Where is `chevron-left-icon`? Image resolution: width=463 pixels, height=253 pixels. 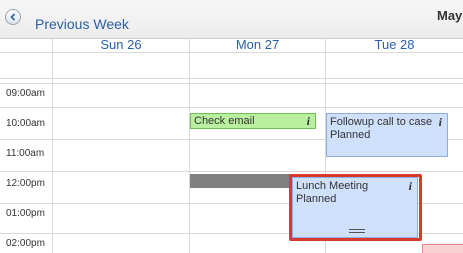
chevron-left-icon is located at coordinates (13, 17).